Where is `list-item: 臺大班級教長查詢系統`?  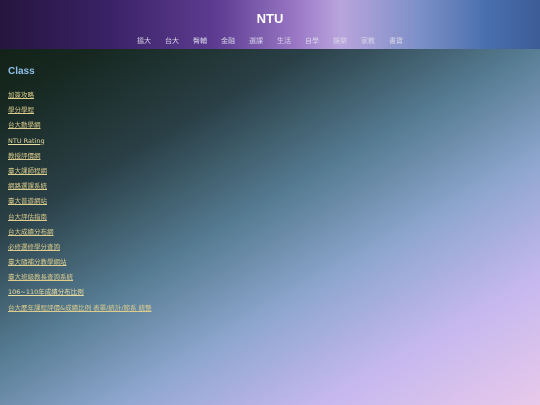 list-item: 臺大班級教長查詢系統 is located at coordinates (80, 273).